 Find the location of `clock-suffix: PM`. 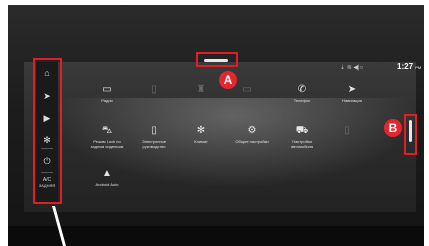

clock-suffix: PM is located at coordinates (418, 67).